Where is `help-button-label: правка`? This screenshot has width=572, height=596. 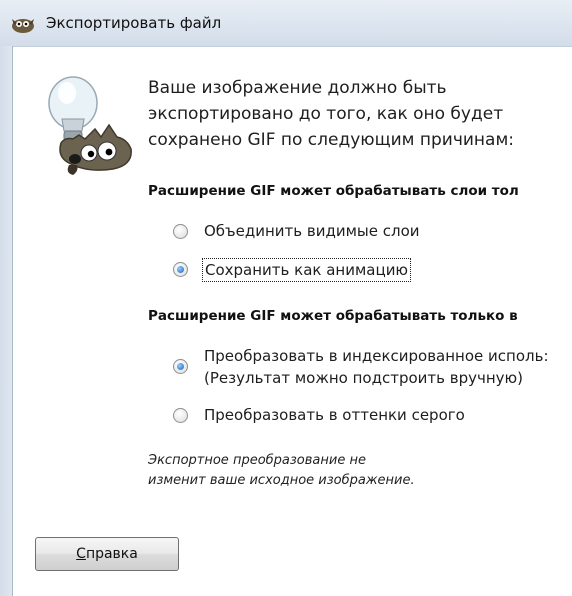
help-button-label: правка is located at coordinates (111, 554).